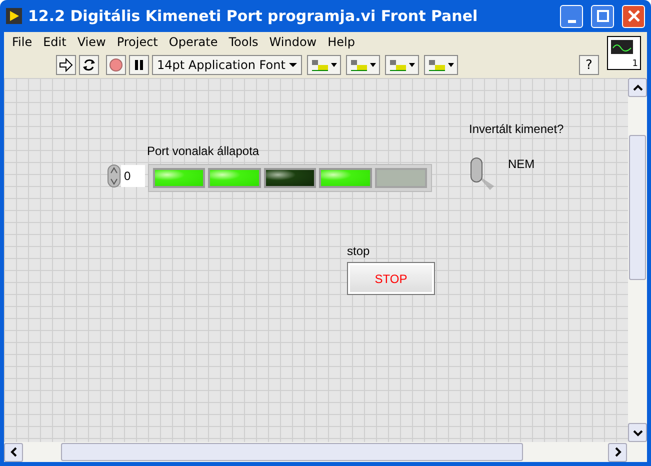 The height and width of the screenshot is (466, 651). Describe the element at coordinates (324, 65) in the screenshot. I see `align-objects-icon` at that location.